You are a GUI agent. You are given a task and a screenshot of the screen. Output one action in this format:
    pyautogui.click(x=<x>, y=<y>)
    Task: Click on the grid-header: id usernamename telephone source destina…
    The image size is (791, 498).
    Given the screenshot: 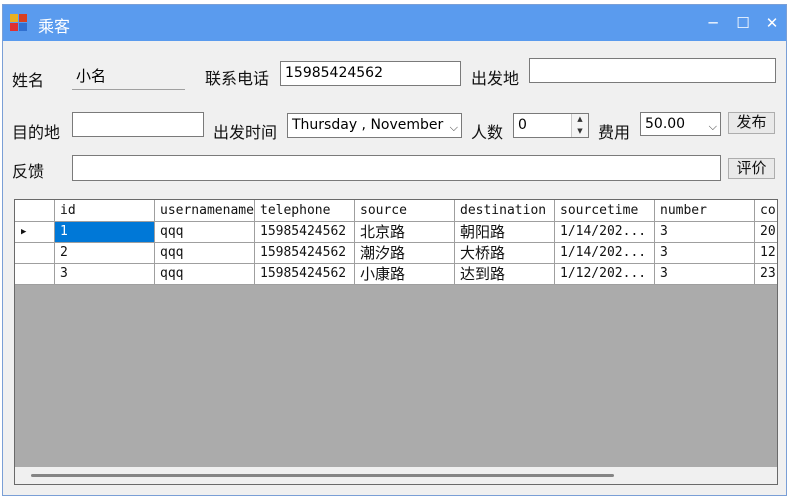 What is the action you would take?
    pyautogui.click(x=396, y=211)
    